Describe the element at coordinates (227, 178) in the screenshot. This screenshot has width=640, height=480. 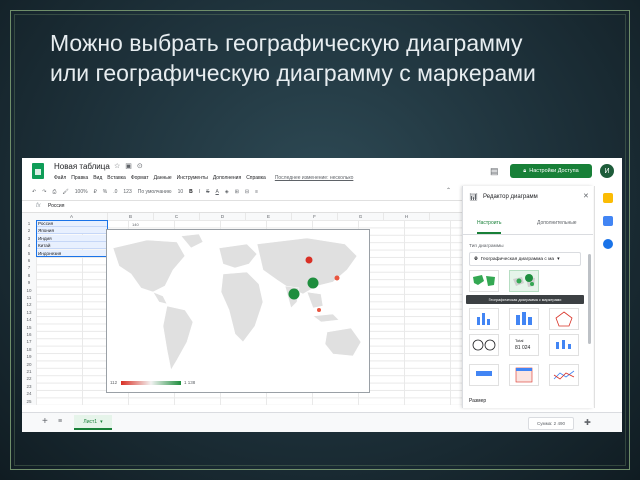
I see `menu-addons: Дополнения` at that location.